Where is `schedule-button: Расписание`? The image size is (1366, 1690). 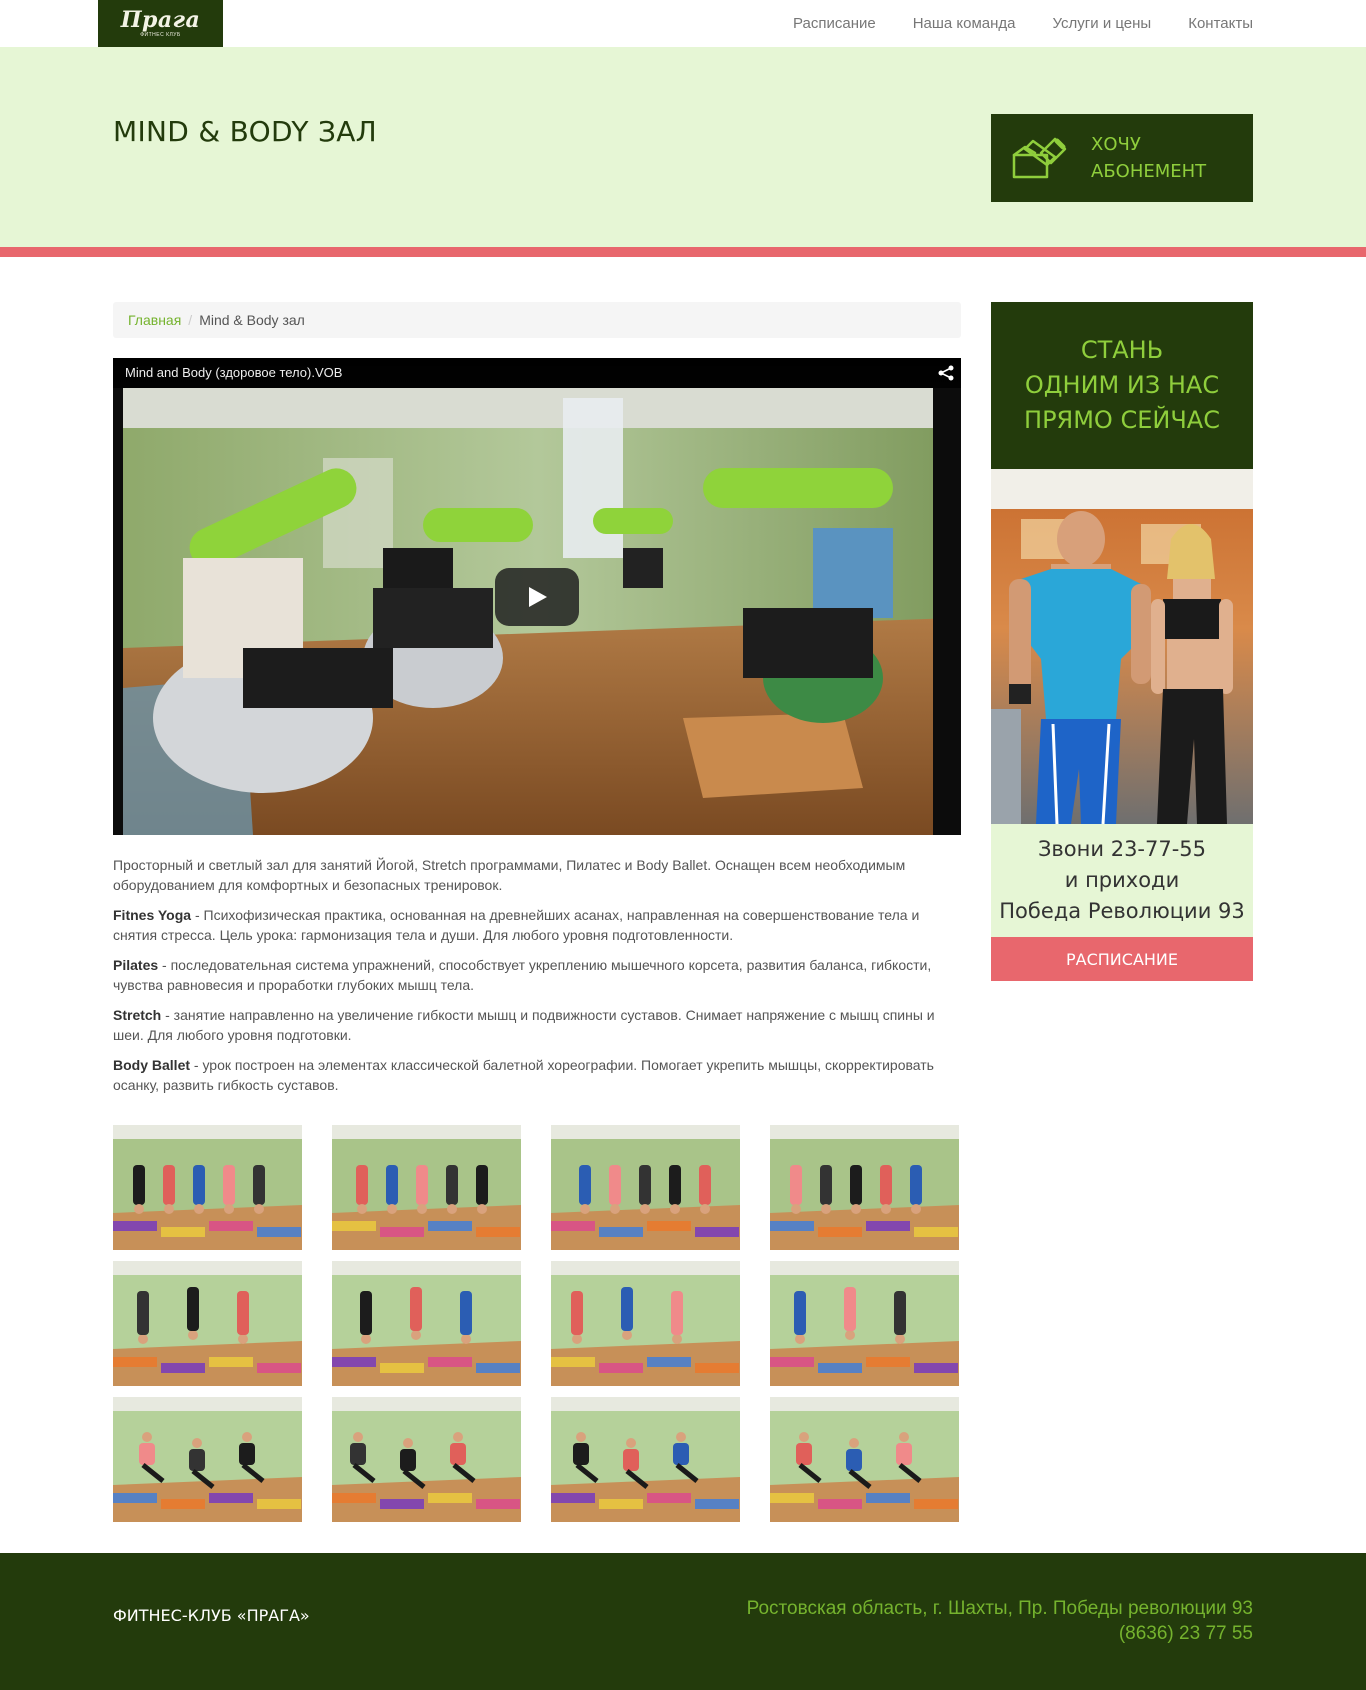 schedule-button: Расписание is located at coordinates (1122, 959).